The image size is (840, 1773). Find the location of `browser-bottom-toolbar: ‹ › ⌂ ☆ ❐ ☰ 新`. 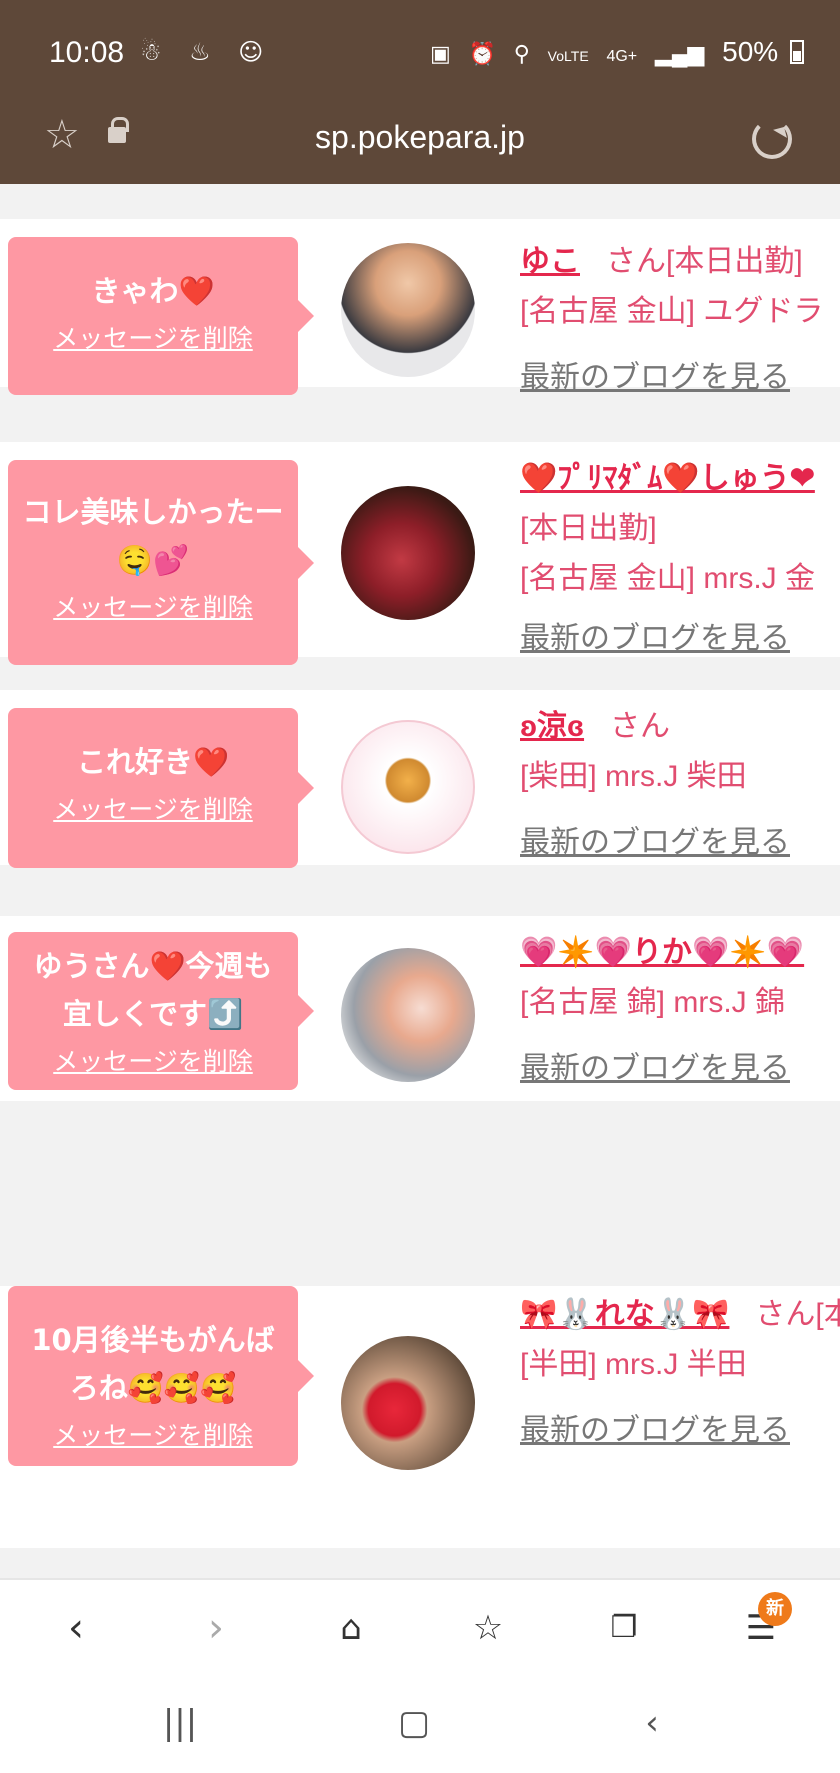

browser-bottom-toolbar: ‹ › ⌂ ☆ ❐ ☰ 新 is located at coordinates (420, 1627).